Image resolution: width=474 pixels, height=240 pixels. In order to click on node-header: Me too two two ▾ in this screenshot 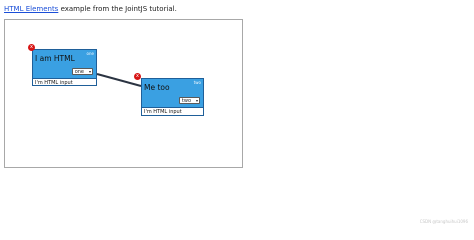, I will do `click(172, 93)`.